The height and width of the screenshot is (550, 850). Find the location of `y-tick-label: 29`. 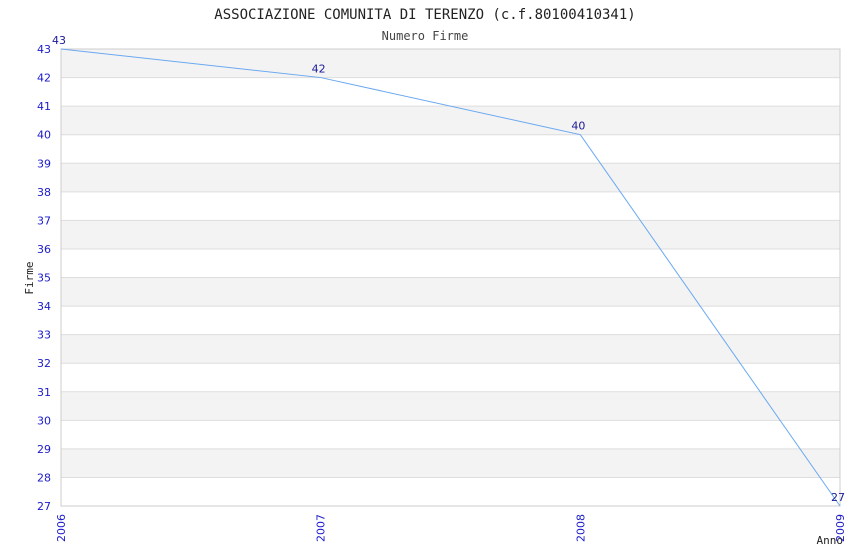

y-tick-label: 29 is located at coordinates (44, 449).